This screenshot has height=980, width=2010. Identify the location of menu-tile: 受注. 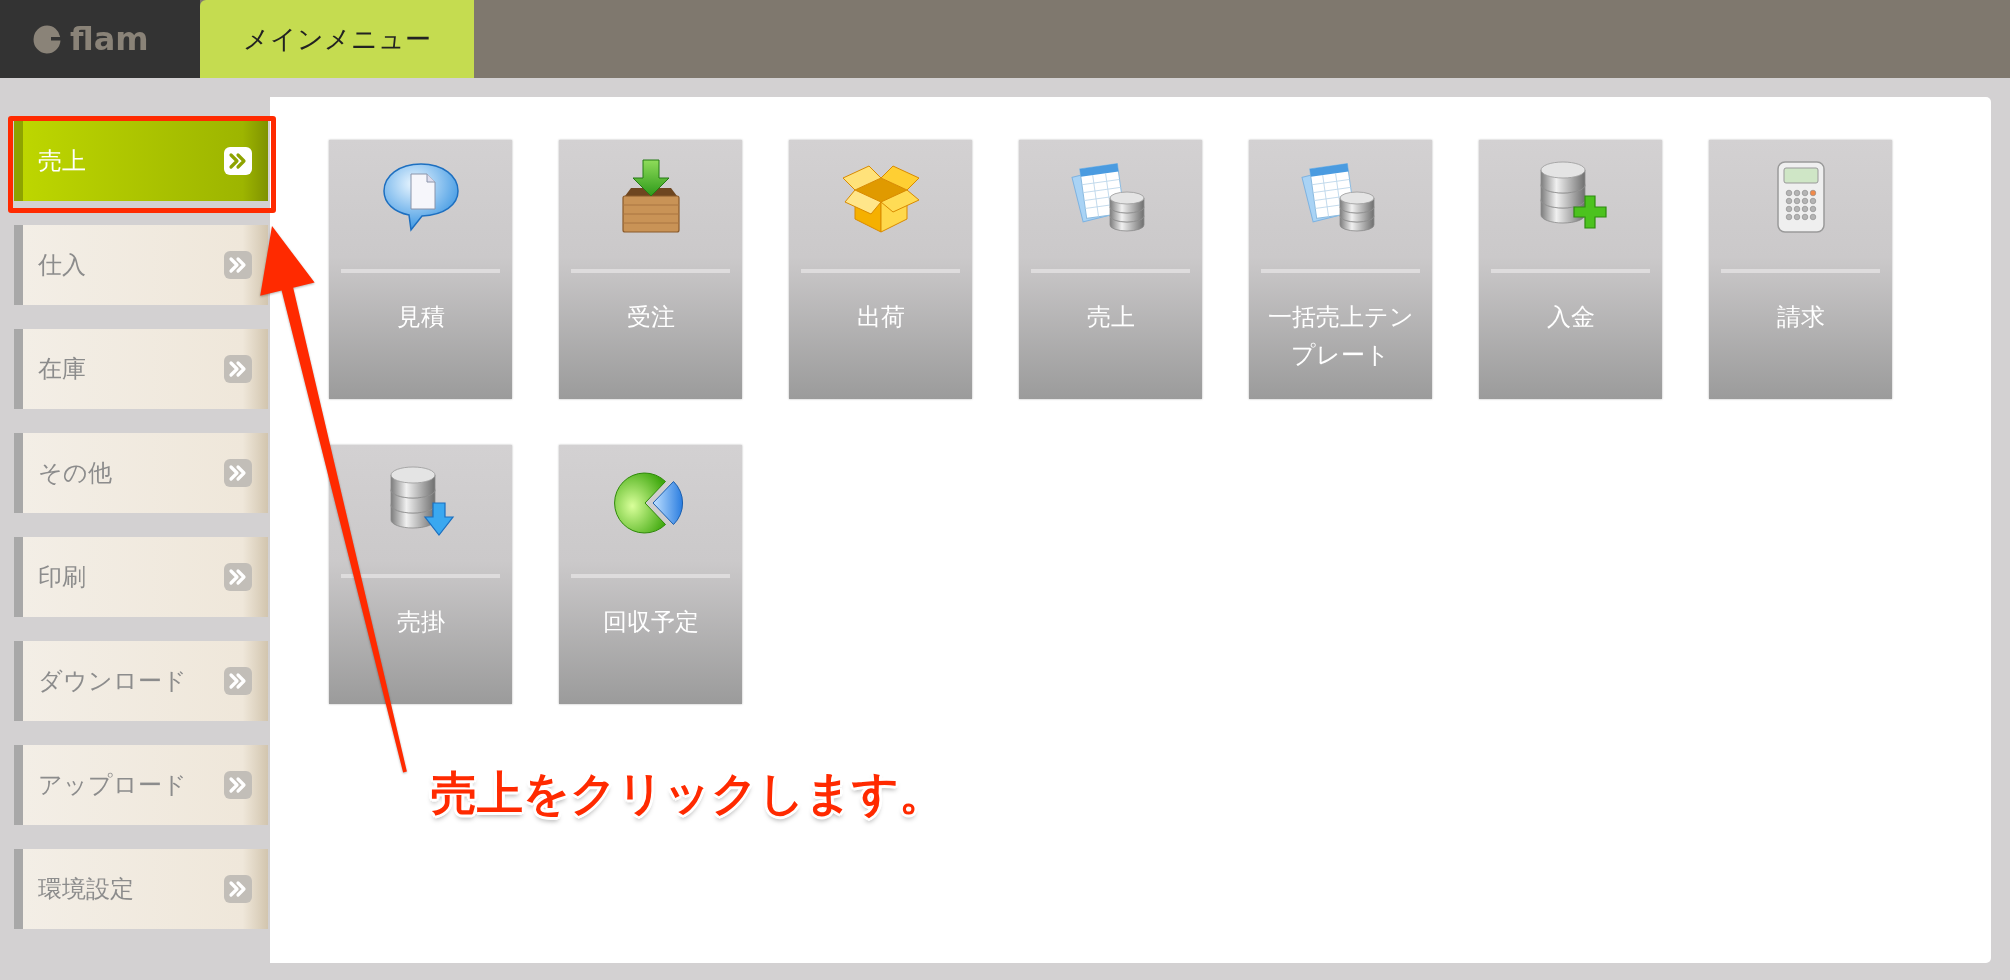
(650, 269).